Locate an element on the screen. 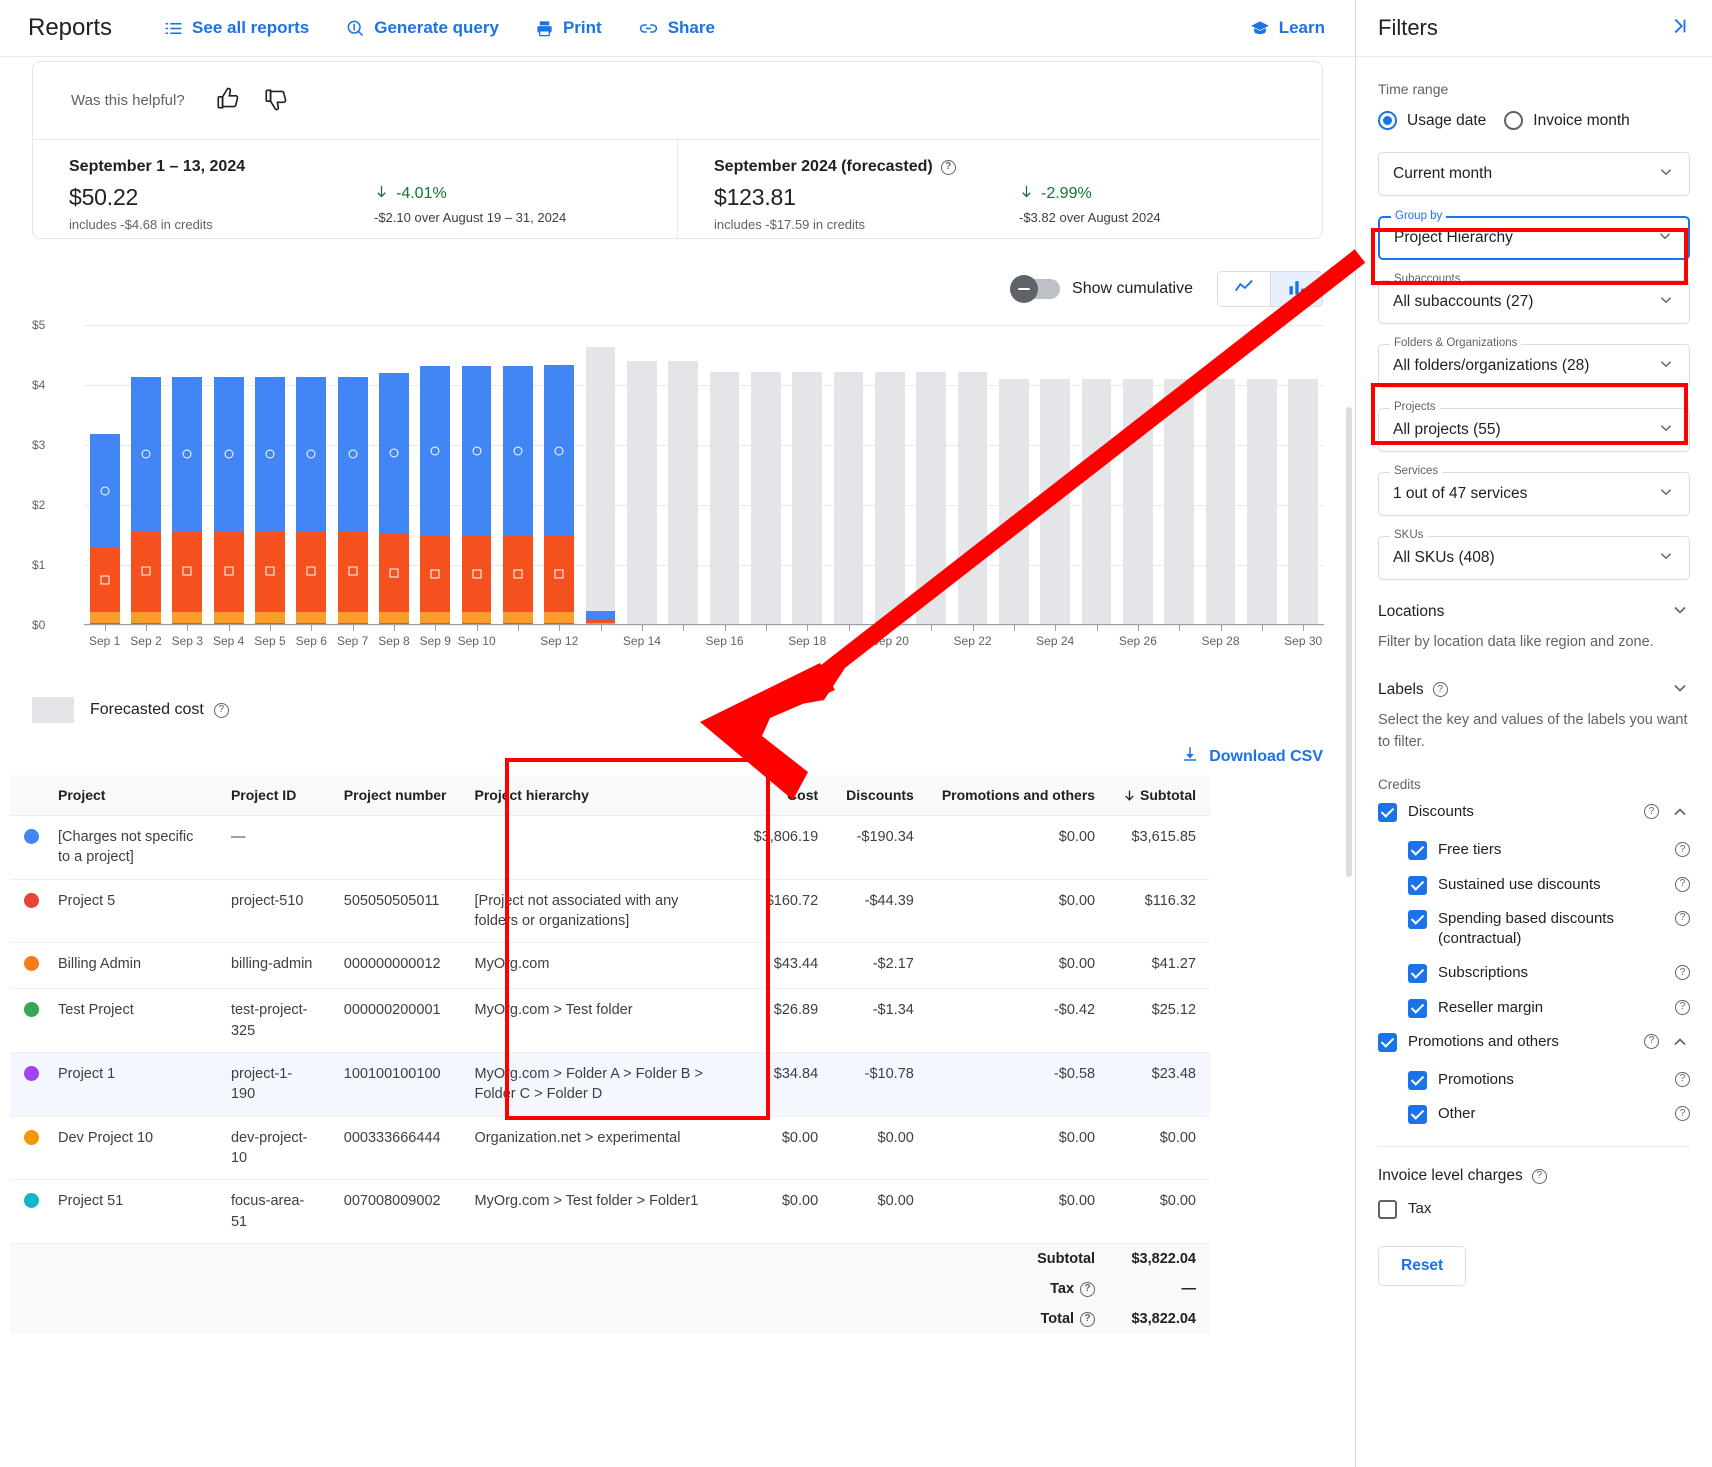  locations-section-header: Locations is located at coordinates (1534, 612).